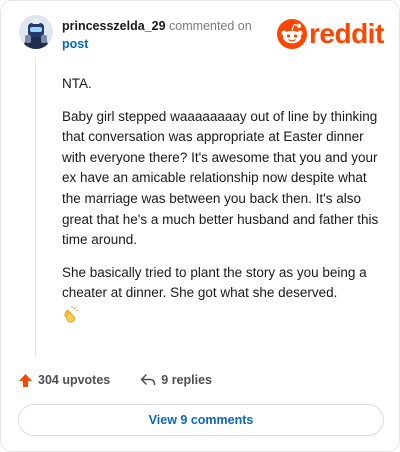 The width and height of the screenshot is (400, 452). I want to click on upvote-arrow-icon, so click(25, 380).